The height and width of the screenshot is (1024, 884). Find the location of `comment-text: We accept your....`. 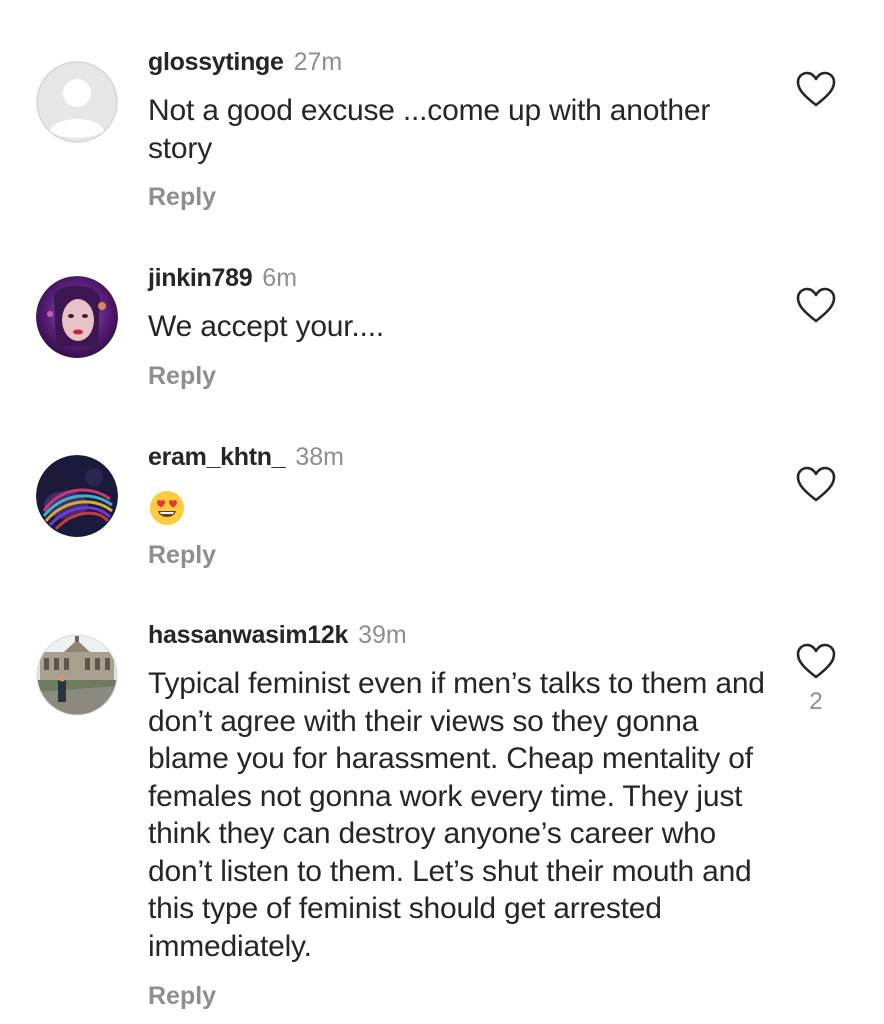

comment-text: We accept your.... is located at coordinates (266, 326).